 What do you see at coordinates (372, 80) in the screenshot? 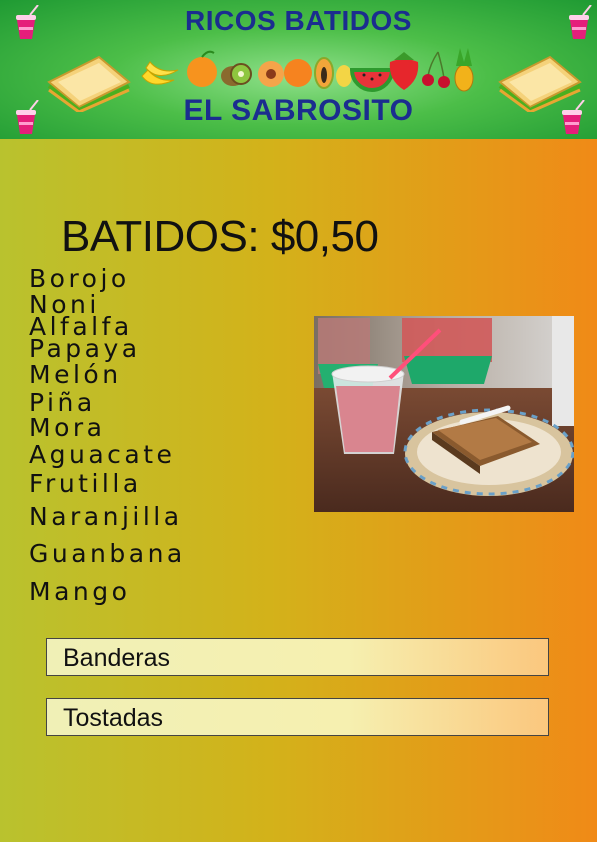
I see `watermelon-icon` at bounding box center [372, 80].